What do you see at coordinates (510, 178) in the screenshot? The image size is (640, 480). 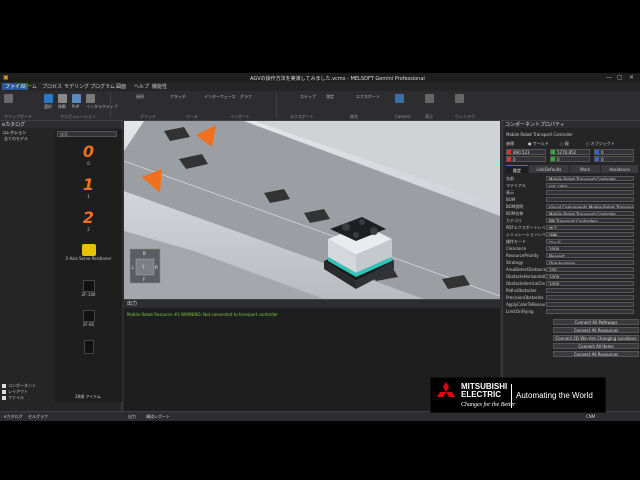 I see `property-label: 名前` at bounding box center [510, 178].